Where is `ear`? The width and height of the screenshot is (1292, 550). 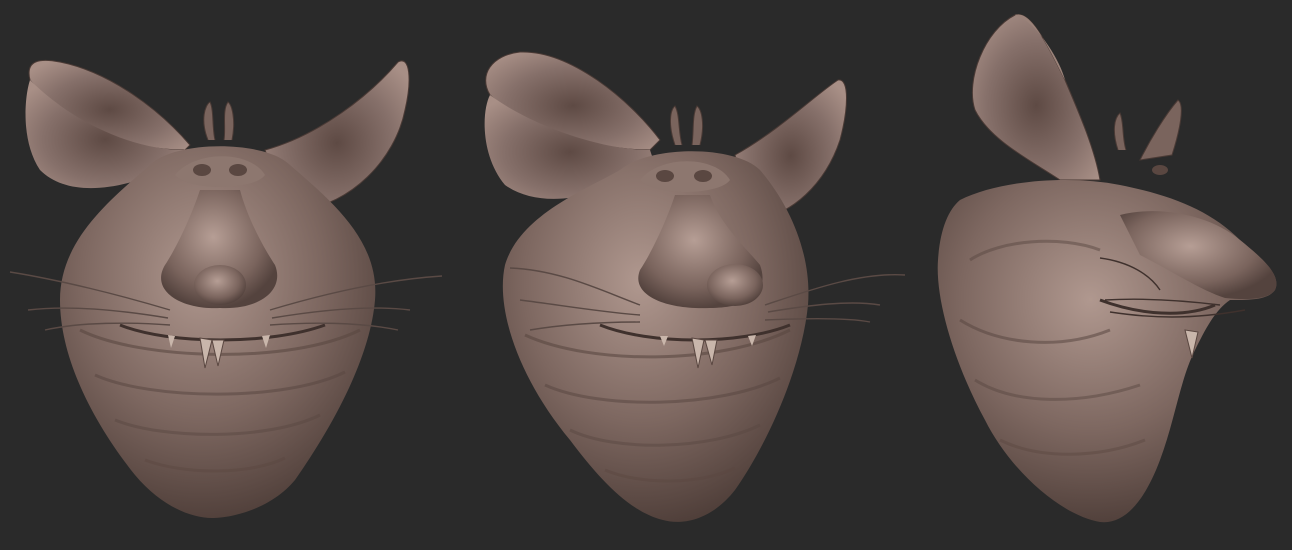
ear is located at coordinates (1036, 97).